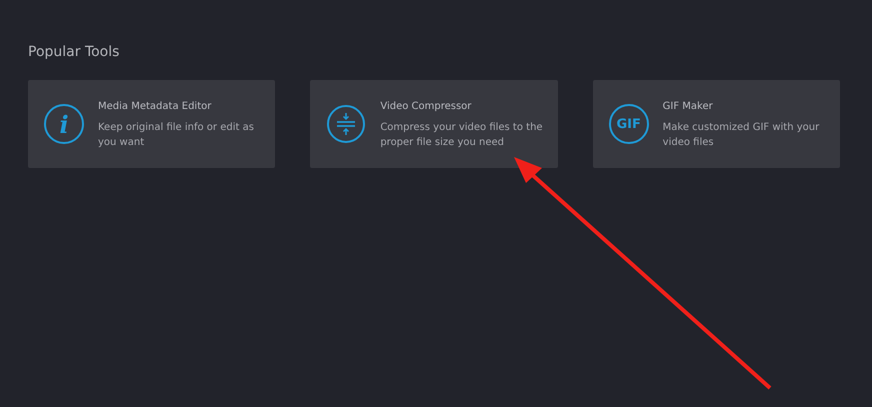 This screenshot has width=872, height=407. Describe the element at coordinates (74, 52) in the screenshot. I see `section-heading: Popular Tools` at that location.